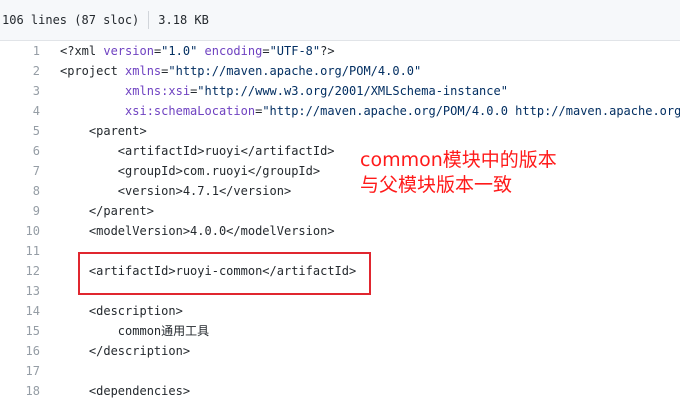 This screenshot has height=406, width=680. Describe the element at coordinates (458, 160) in the screenshot. I see `annotation-line-1: common模块中的版本` at that location.